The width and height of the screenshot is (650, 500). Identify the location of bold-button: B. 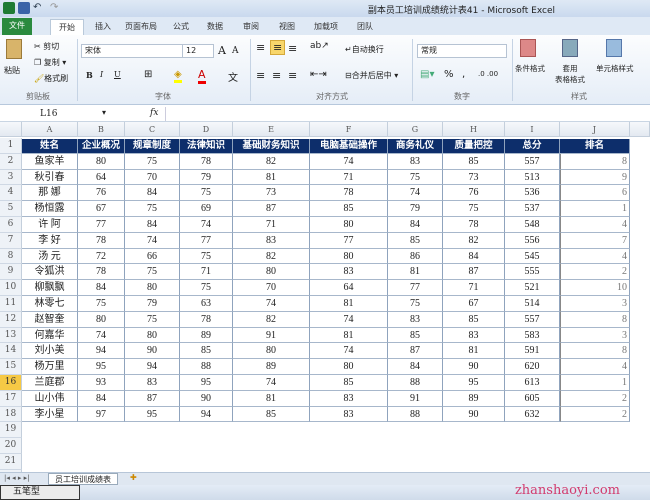
(89, 75).